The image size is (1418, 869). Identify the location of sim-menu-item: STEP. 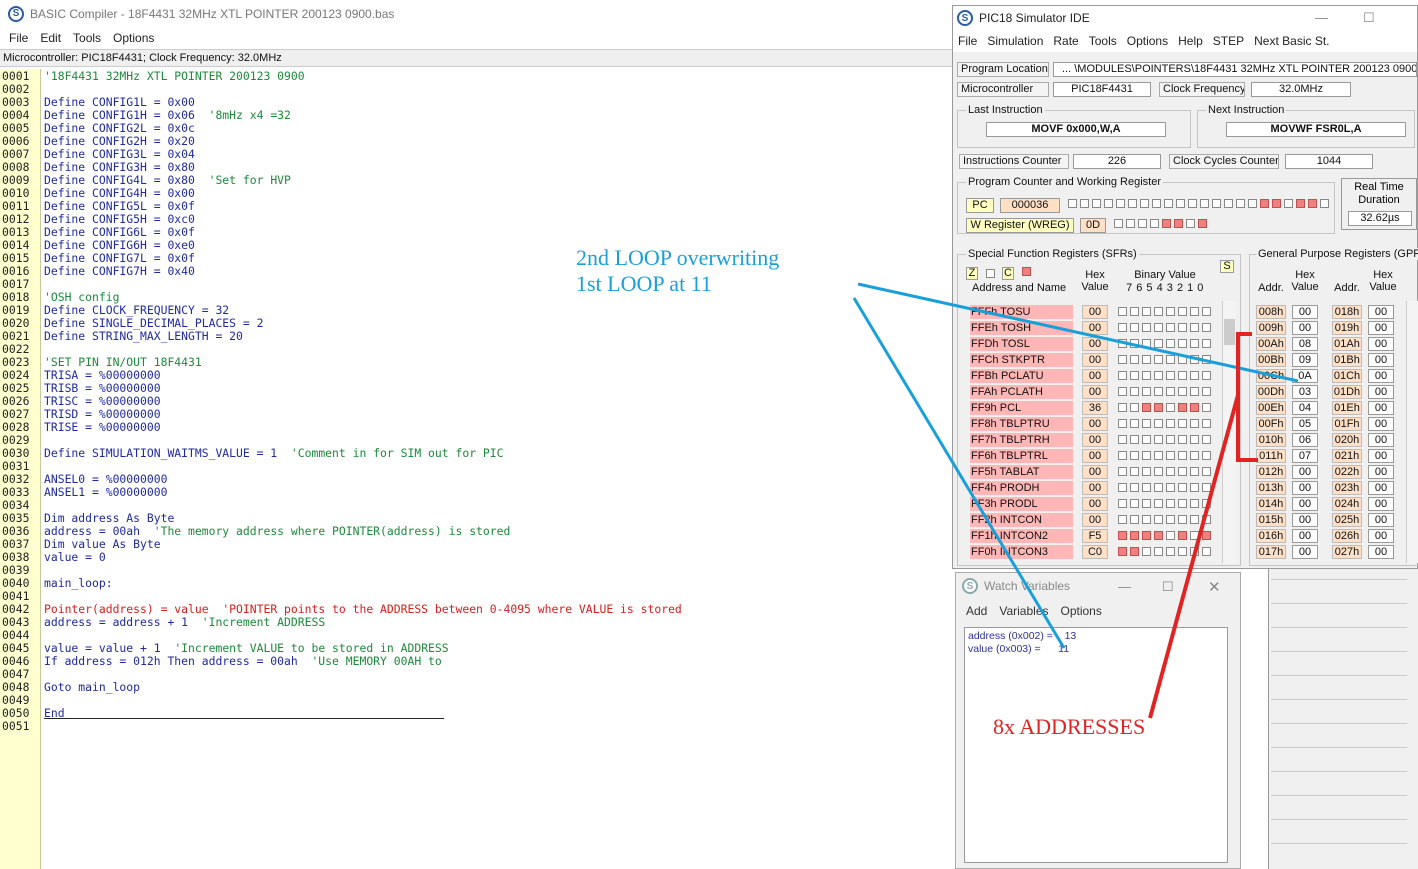
(1228, 41).